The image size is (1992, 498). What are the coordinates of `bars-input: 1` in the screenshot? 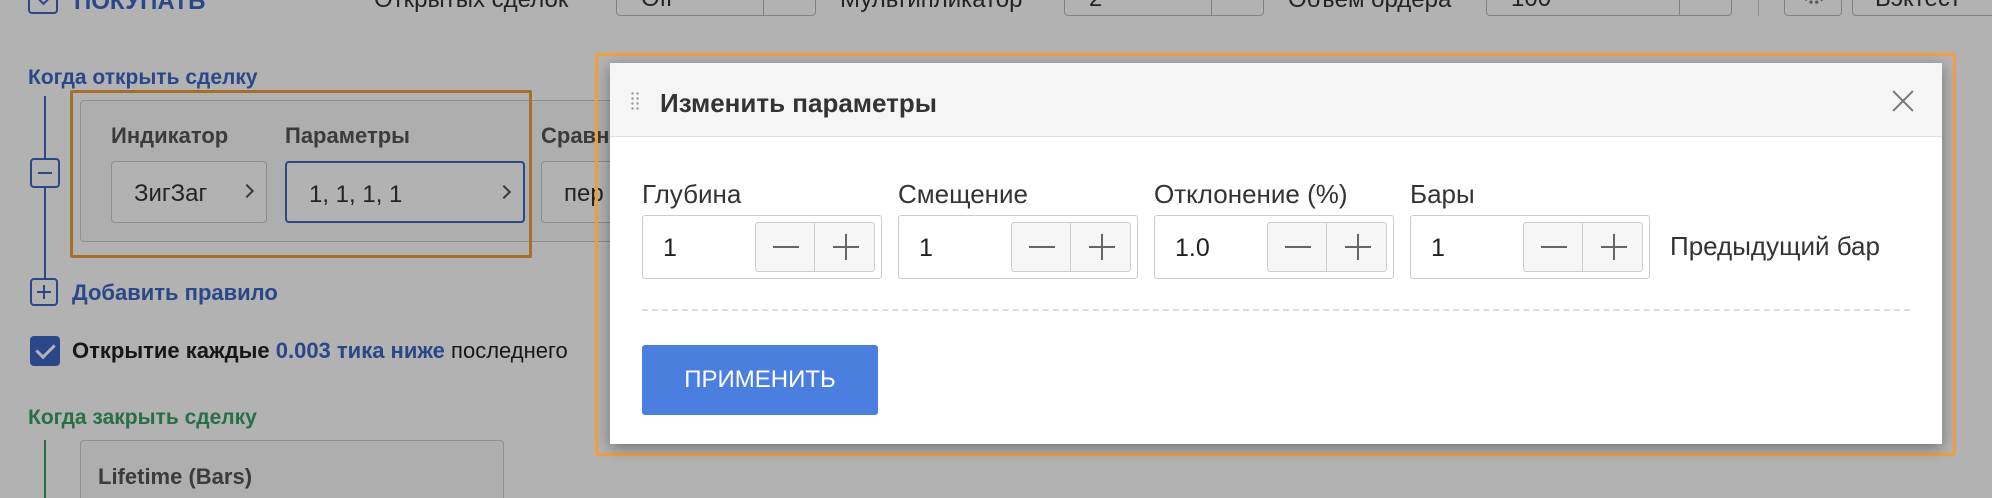 It's located at (1438, 248).